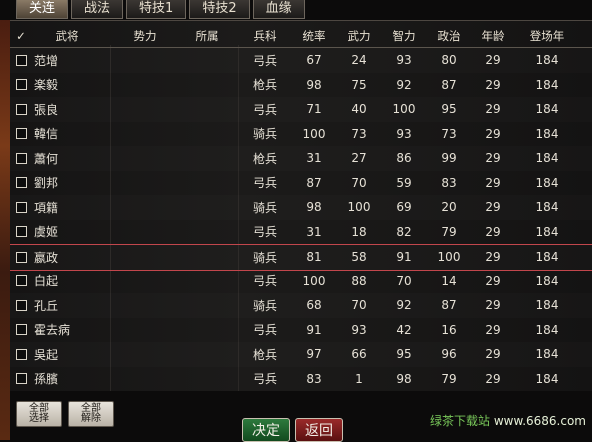 Image resolution: width=592 pixels, height=442 pixels. Describe the element at coordinates (404, 231) in the screenshot. I see `intelligence-value: 82` at that location.